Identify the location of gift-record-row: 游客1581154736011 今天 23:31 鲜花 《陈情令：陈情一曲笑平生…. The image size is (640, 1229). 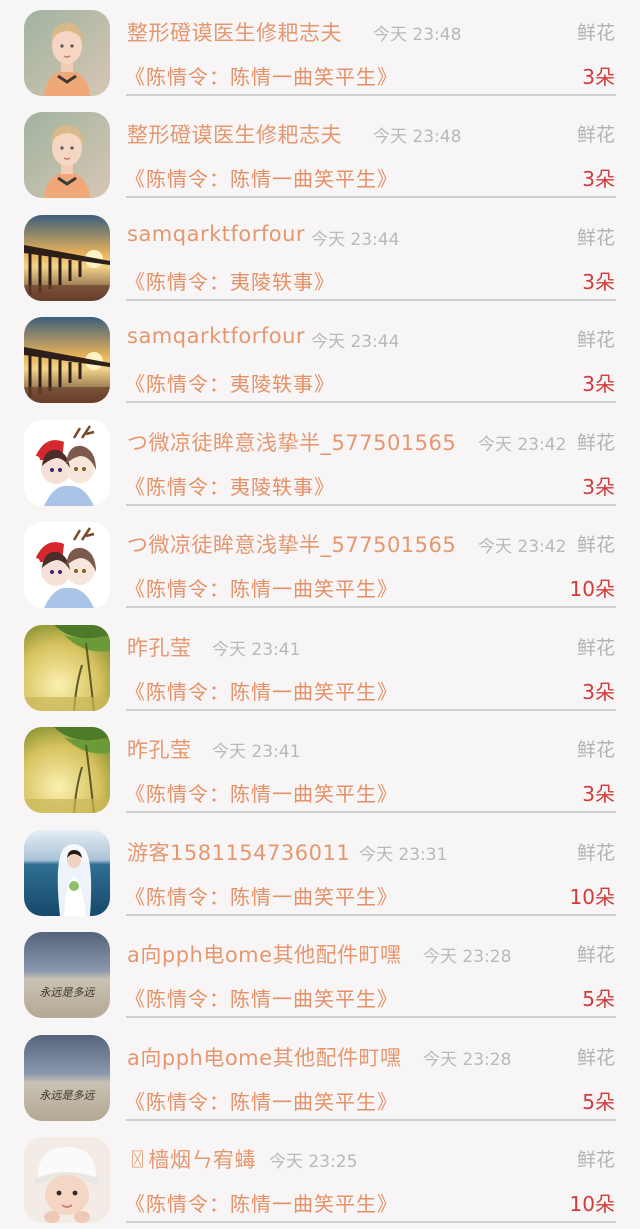
(320, 871).